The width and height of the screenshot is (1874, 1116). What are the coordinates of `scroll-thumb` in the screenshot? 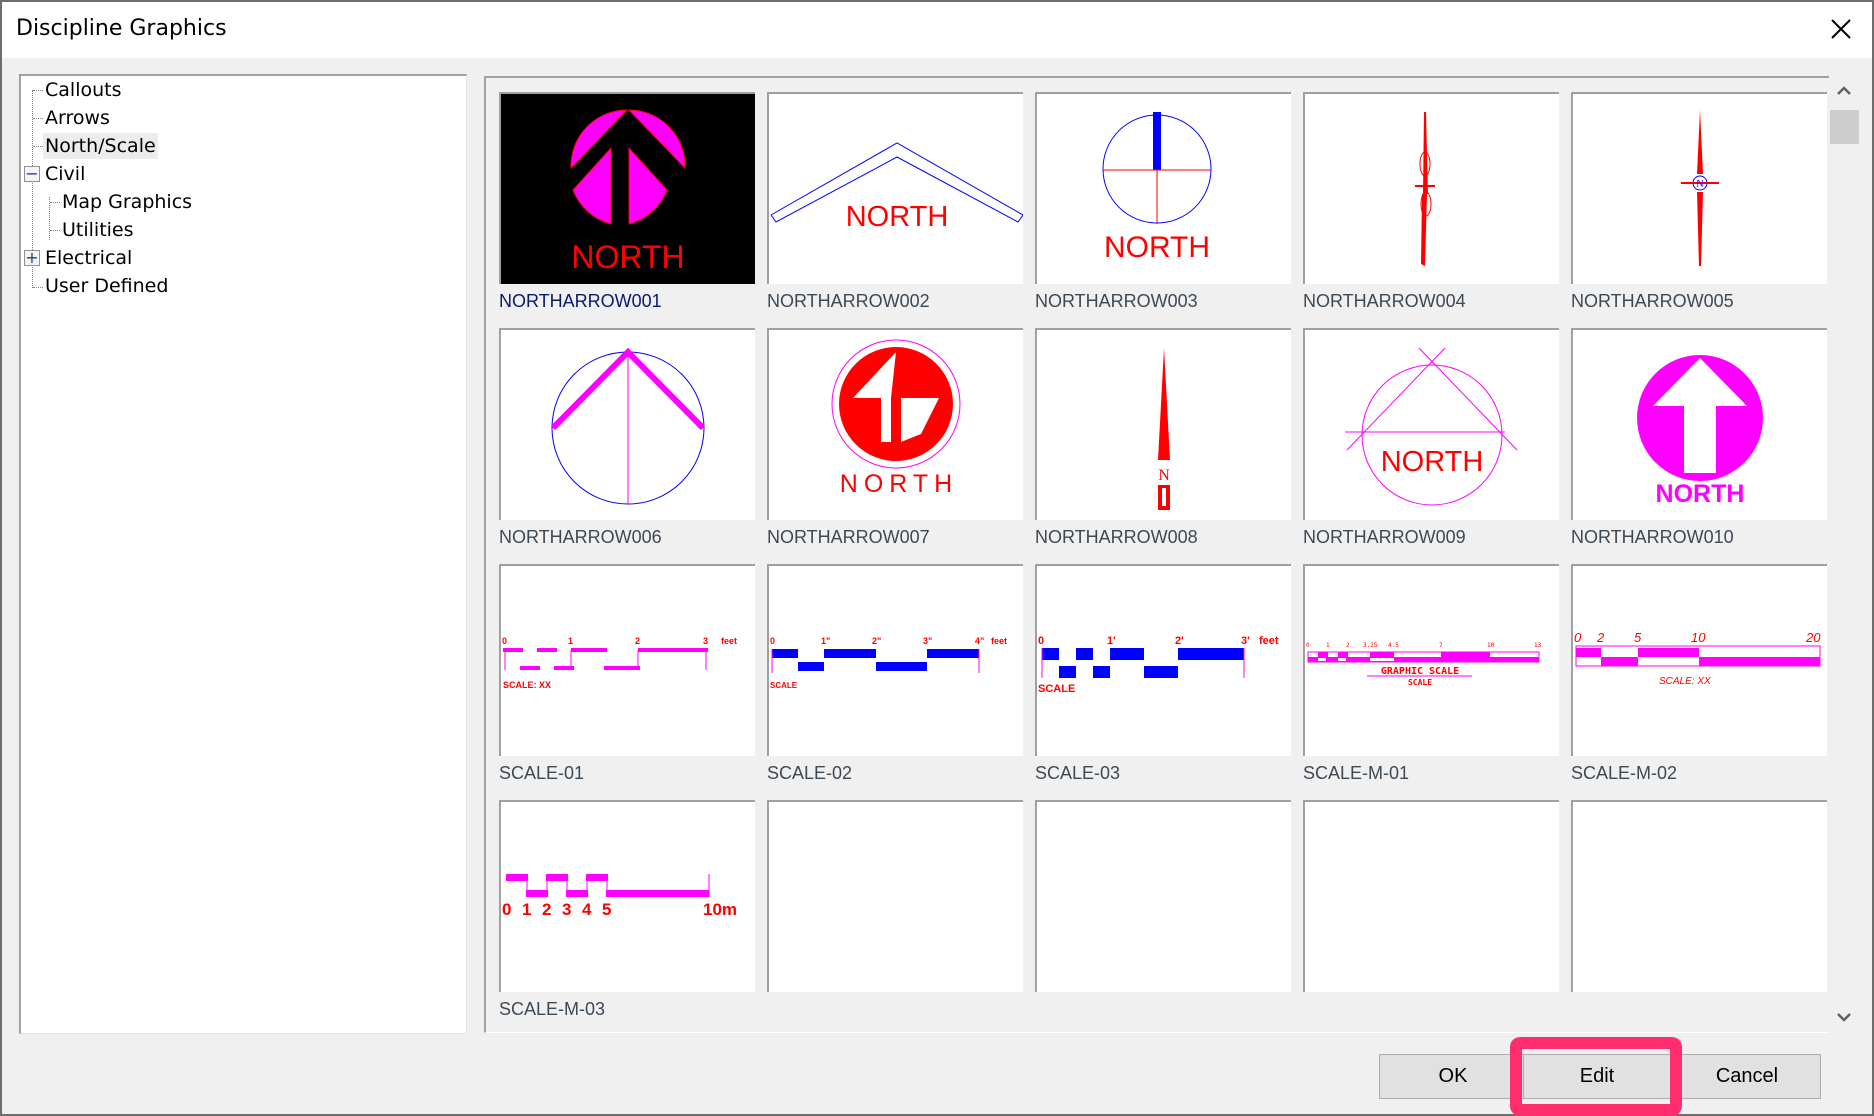 It's located at (1844, 127).